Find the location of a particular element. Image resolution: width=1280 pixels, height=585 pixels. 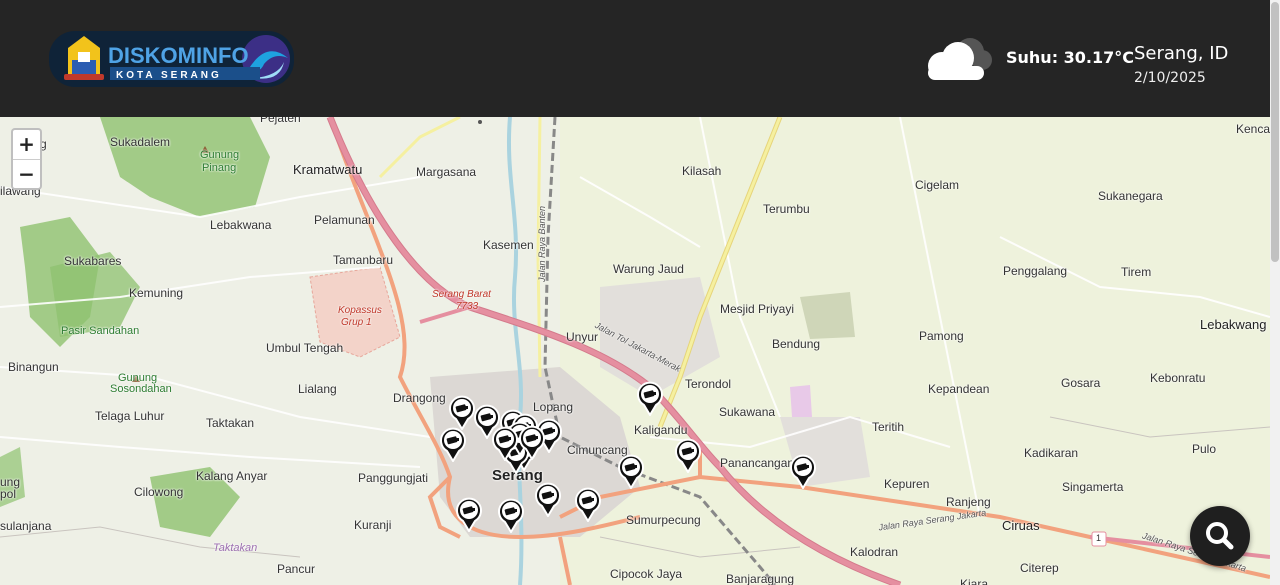

place-label: Banjaragung is located at coordinates (760, 578).